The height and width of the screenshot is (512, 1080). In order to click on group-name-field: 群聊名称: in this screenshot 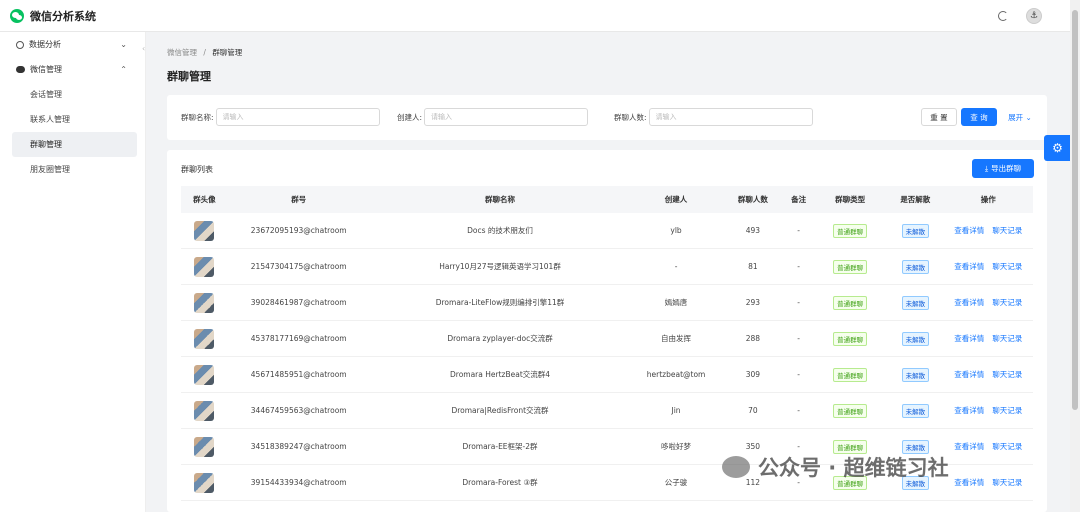, I will do `click(280, 117)`.